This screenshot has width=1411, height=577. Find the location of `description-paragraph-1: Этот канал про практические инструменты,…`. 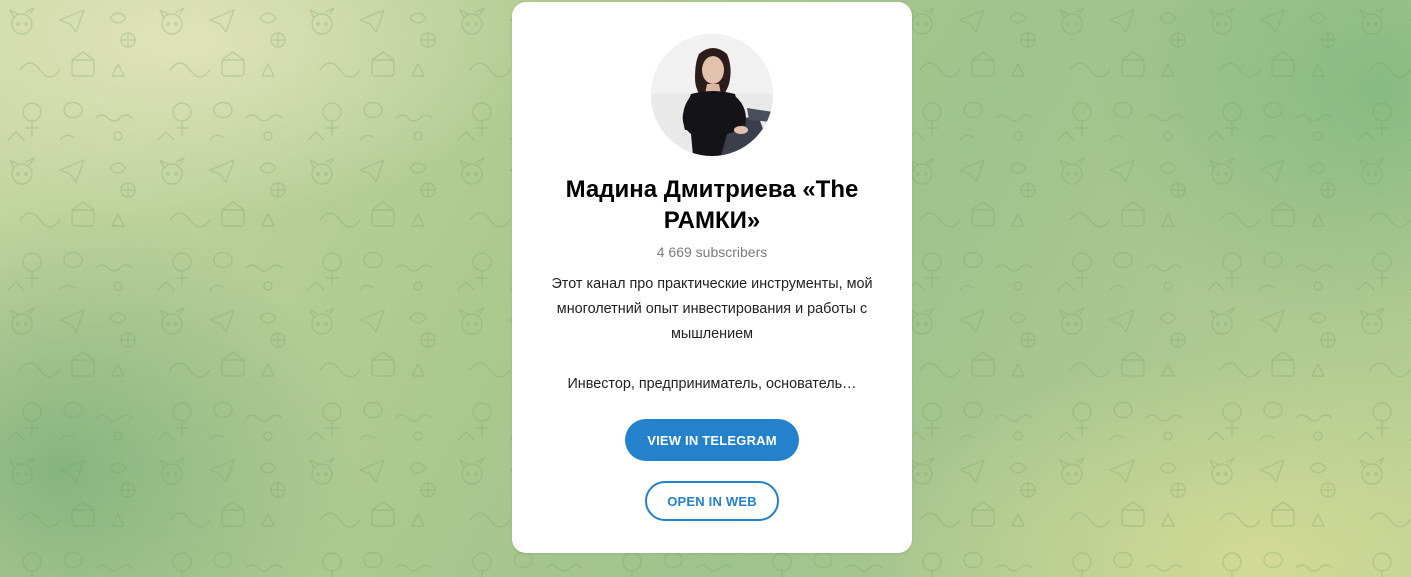

description-paragraph-1: Этот канал про практические инструменты,… is located at coordinates (712, 309).